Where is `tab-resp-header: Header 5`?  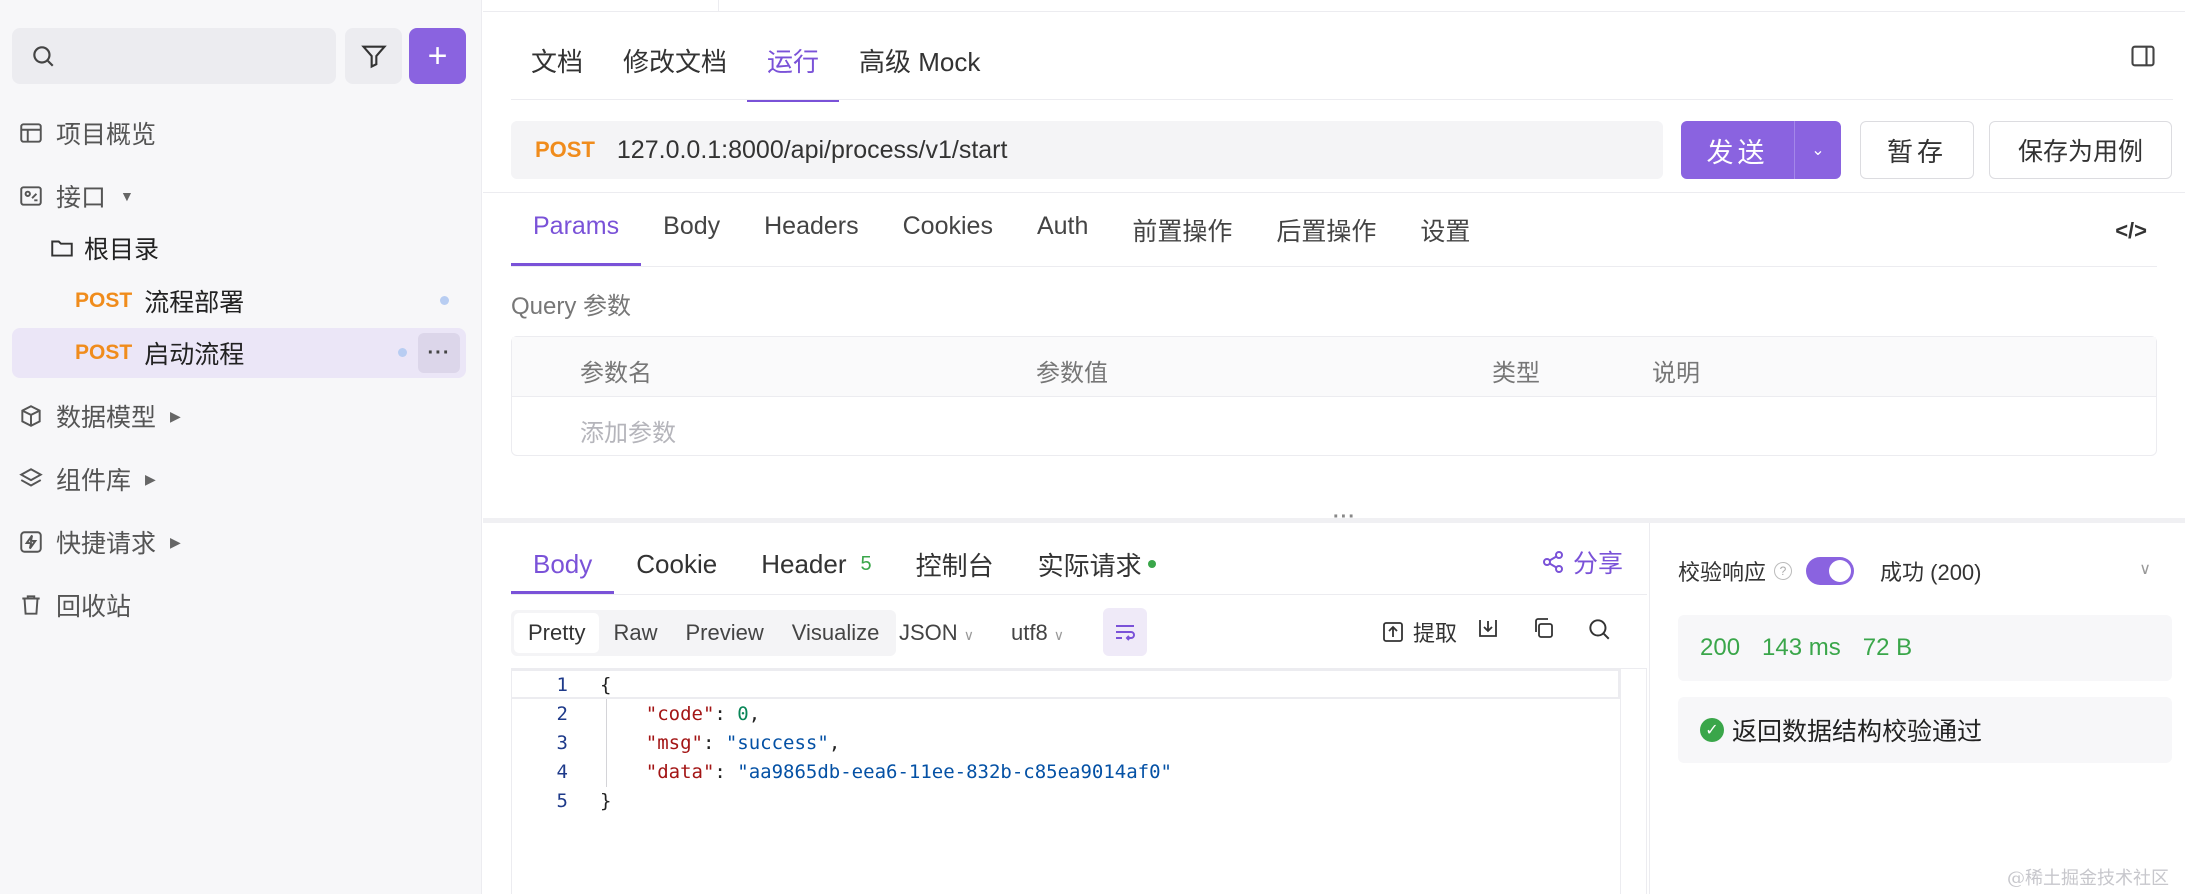 tab-resp-header: Header 5 is located at coordinates (816, 564).